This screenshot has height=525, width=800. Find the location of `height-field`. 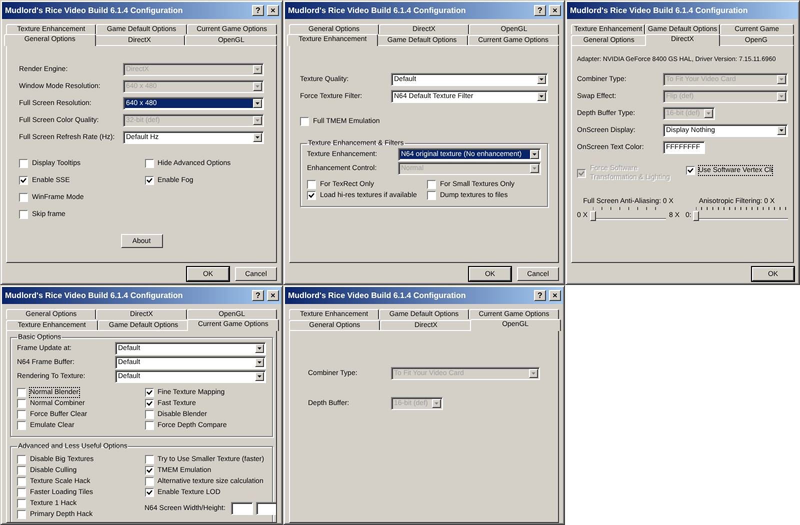

height-field is located at coordinates (266, 508).